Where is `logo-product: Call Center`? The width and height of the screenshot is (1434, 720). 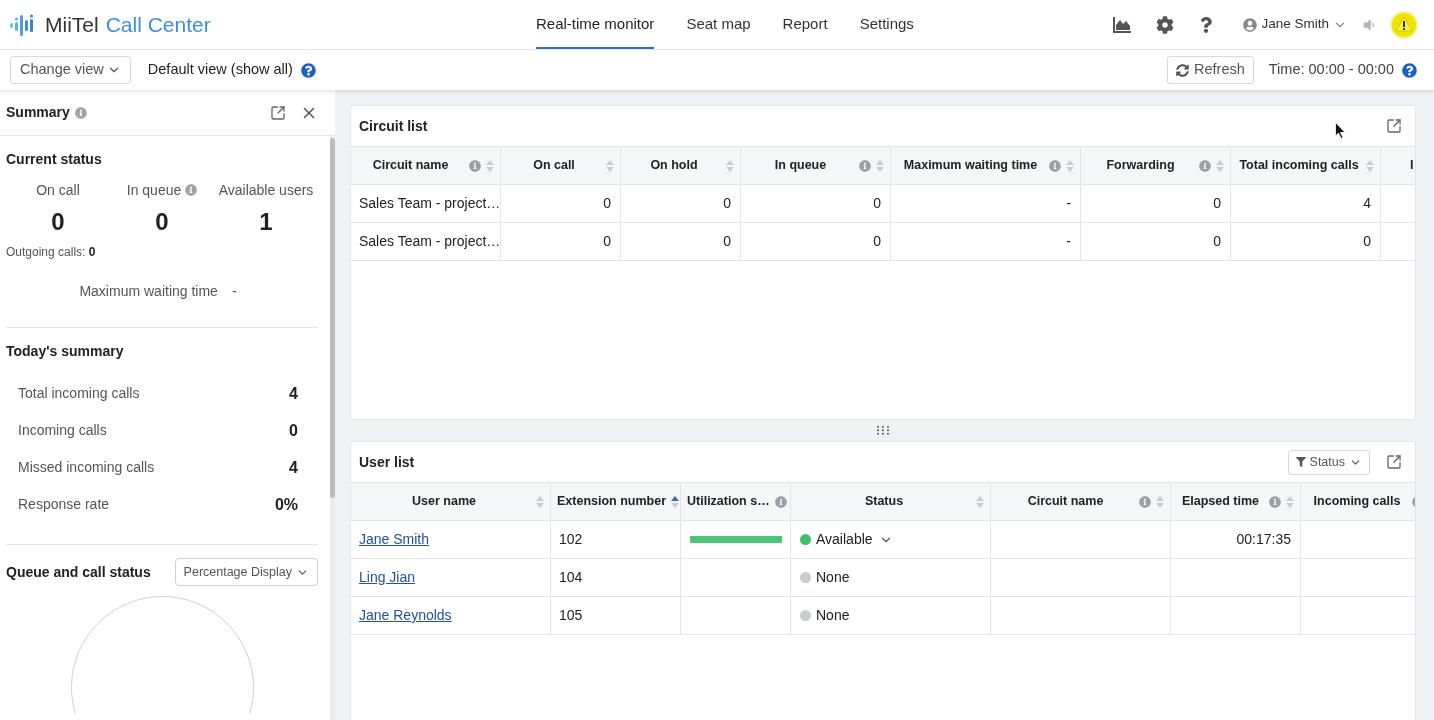
logo-product: Call Center is located at coordinates (158, 24).